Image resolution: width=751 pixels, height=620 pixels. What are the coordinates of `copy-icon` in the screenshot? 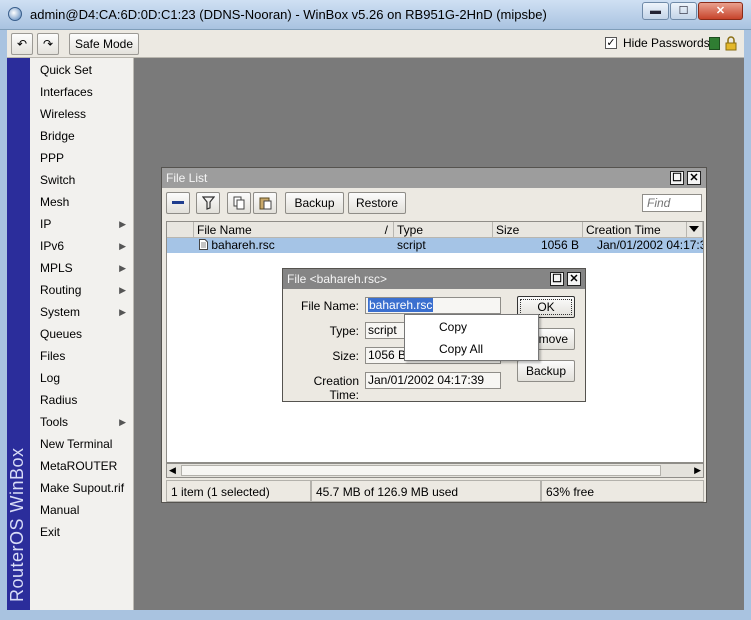 It's located at (239, 203).